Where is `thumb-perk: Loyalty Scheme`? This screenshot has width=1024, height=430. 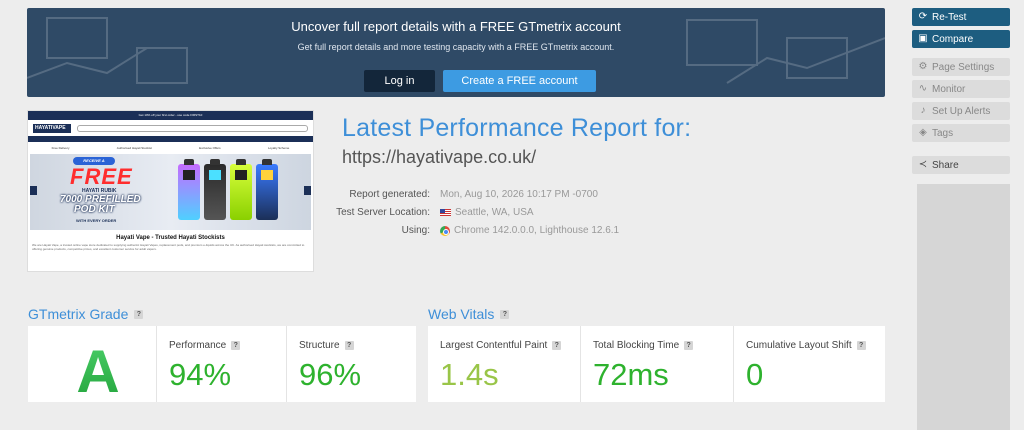
thumb-perk: Loyalty Scheme is located at coordinates (278, 148).